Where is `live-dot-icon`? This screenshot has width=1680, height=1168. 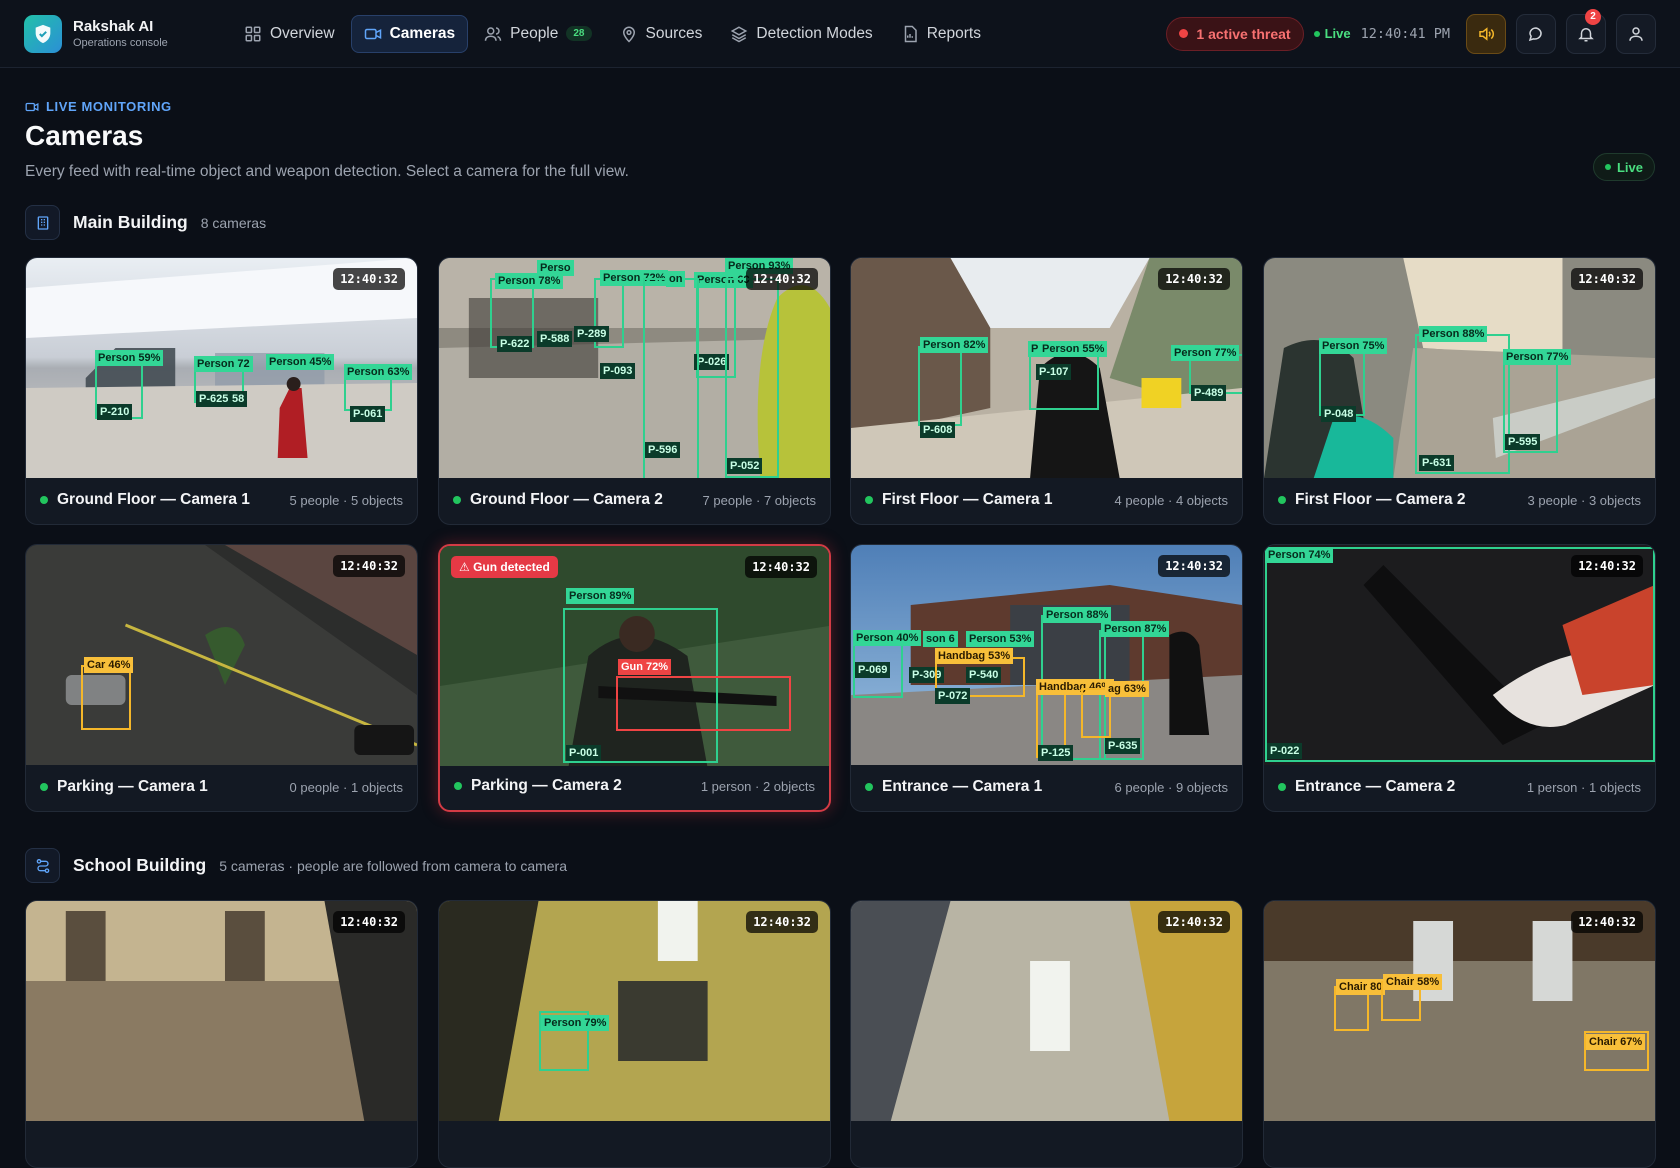 live-dot-icon is located at coordinates (1316, 33).